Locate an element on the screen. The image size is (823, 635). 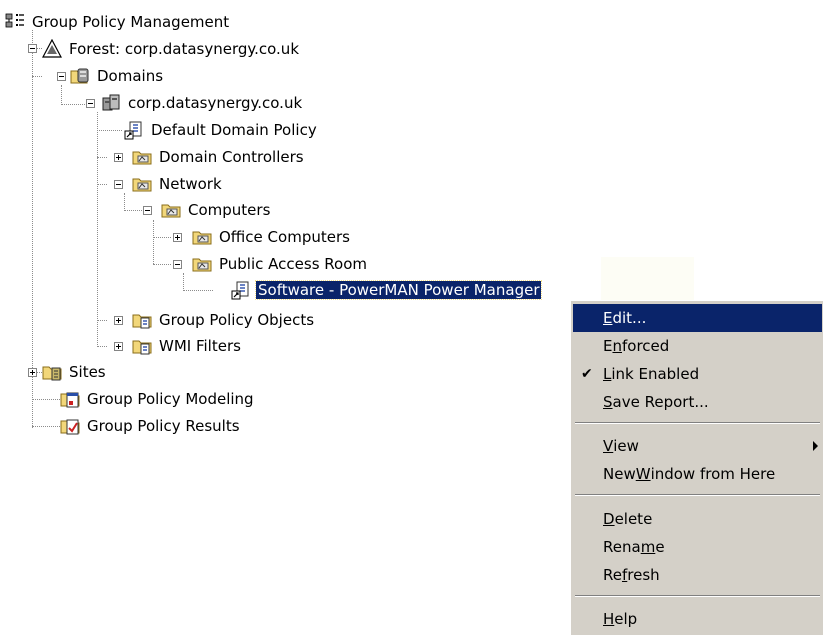
tree-node-root: Group Policy Management is located at coordinates (118, 22).